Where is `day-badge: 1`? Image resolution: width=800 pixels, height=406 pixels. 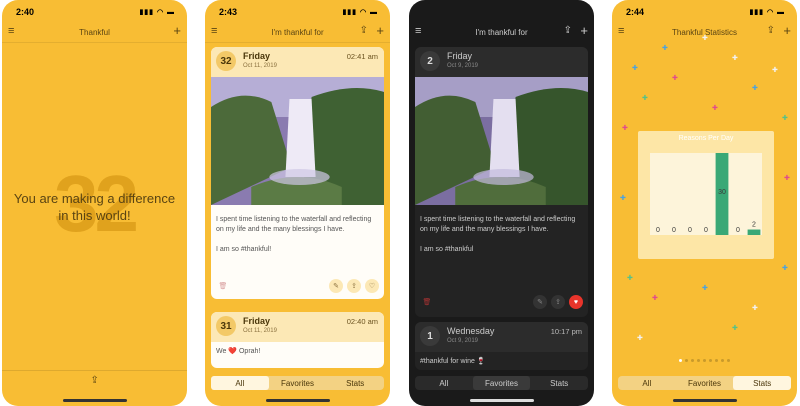 day-badge: 1 is located at coordinates (430, 336).